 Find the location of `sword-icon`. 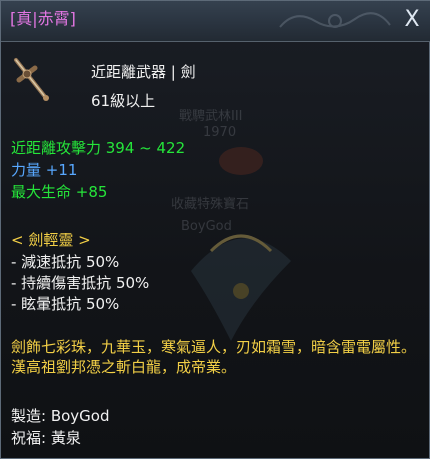

sword-icon is located at coordinates (31, 79).